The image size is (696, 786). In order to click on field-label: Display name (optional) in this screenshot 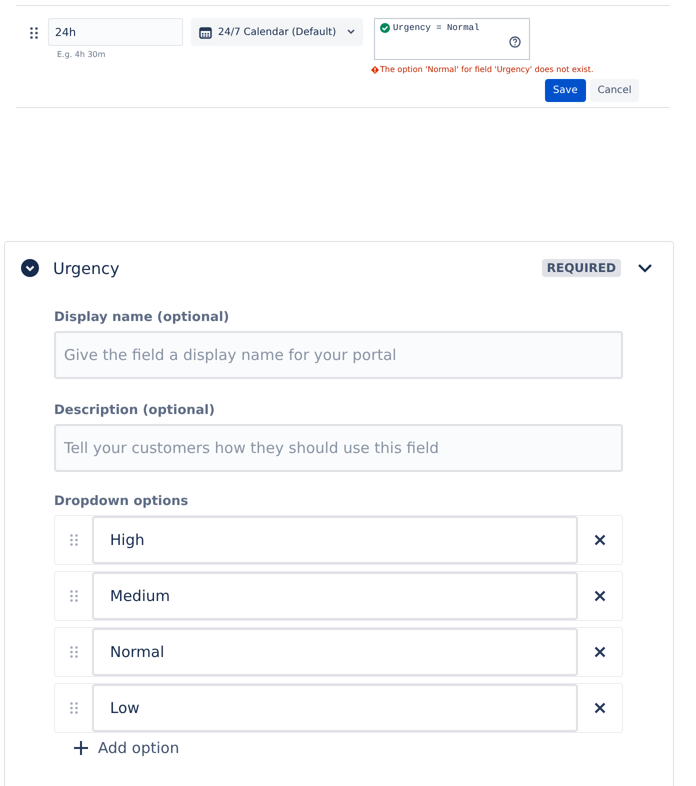, I will do `click(142, 317)`.